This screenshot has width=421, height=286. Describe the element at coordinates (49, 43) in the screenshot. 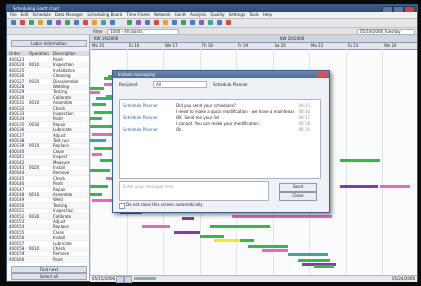

I see `labor-info-button: Labor Information` at that location.